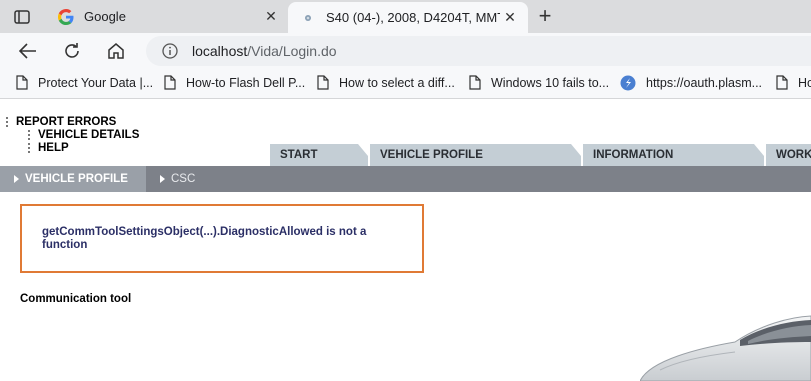 The image size is (811, 381). Describe the element at coordinates (183, 179) in the screenshot. I see `subtab-label: CSC` at that location.